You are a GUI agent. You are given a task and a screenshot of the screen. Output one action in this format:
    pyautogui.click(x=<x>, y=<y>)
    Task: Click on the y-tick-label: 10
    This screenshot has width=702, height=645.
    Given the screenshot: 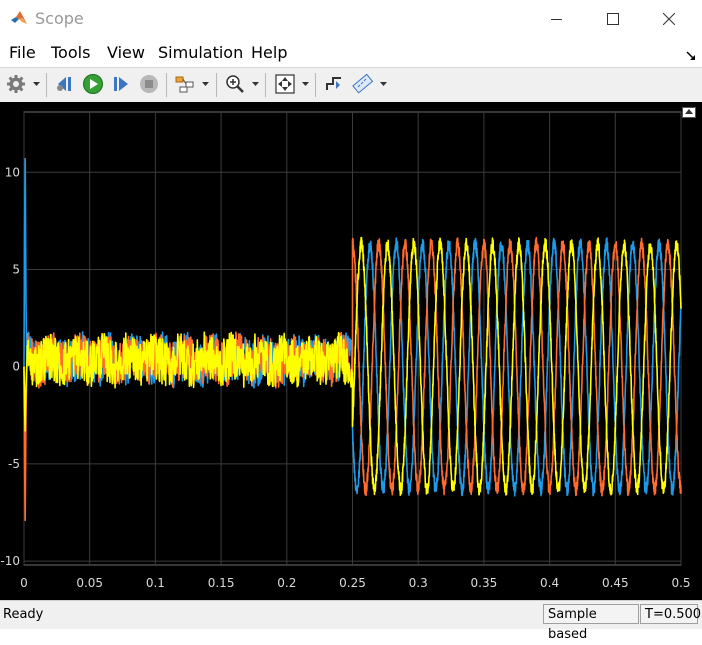 What is the action you would take?
    pyautogui.click(x=12, y=172)
    